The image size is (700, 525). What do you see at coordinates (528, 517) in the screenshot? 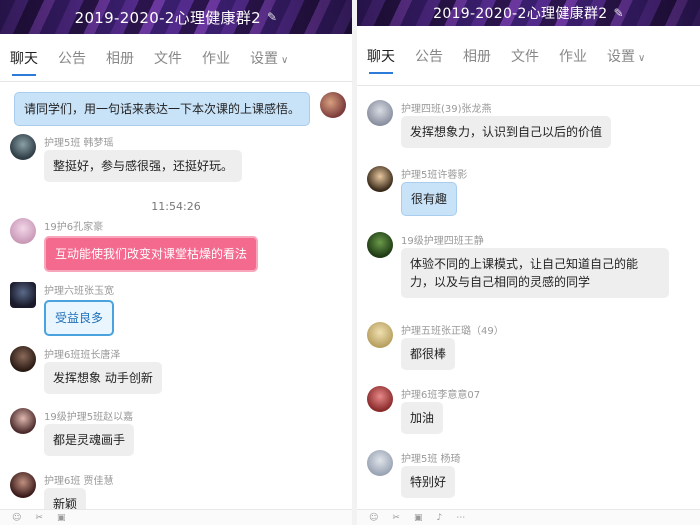
I see `input-toolbar: ☺ ✂ ▣ ♪ ⋯` at bounding box center [528, 517].